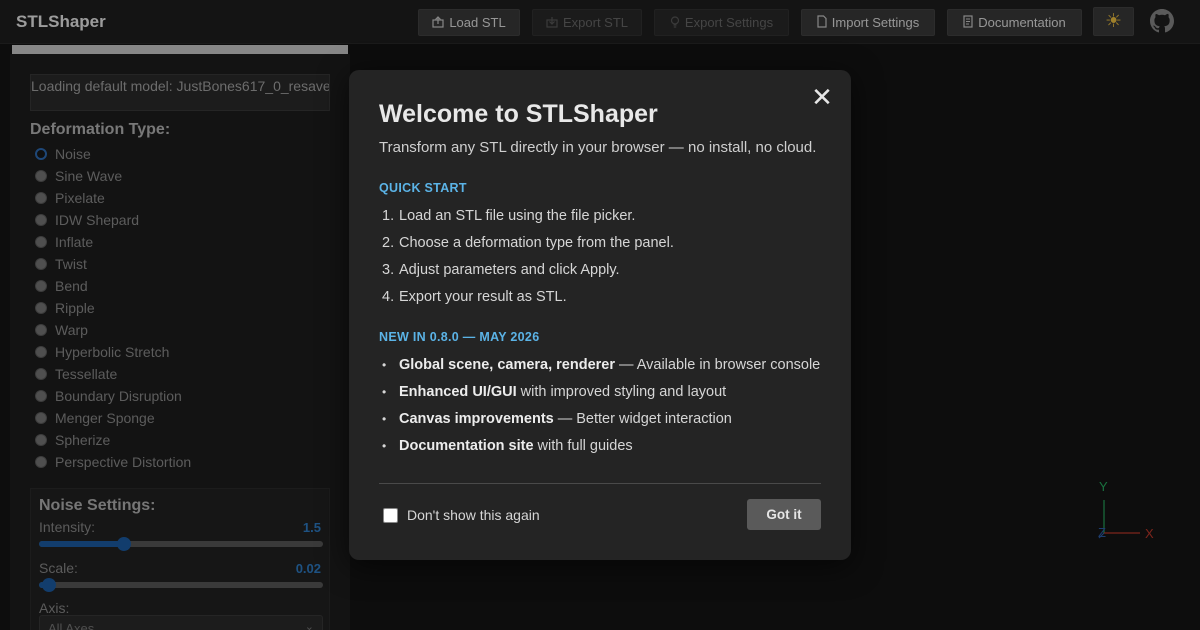  Describe the element at coordinates (822, 97) in the screenshot. I see `close-icon: ✕` at that location.